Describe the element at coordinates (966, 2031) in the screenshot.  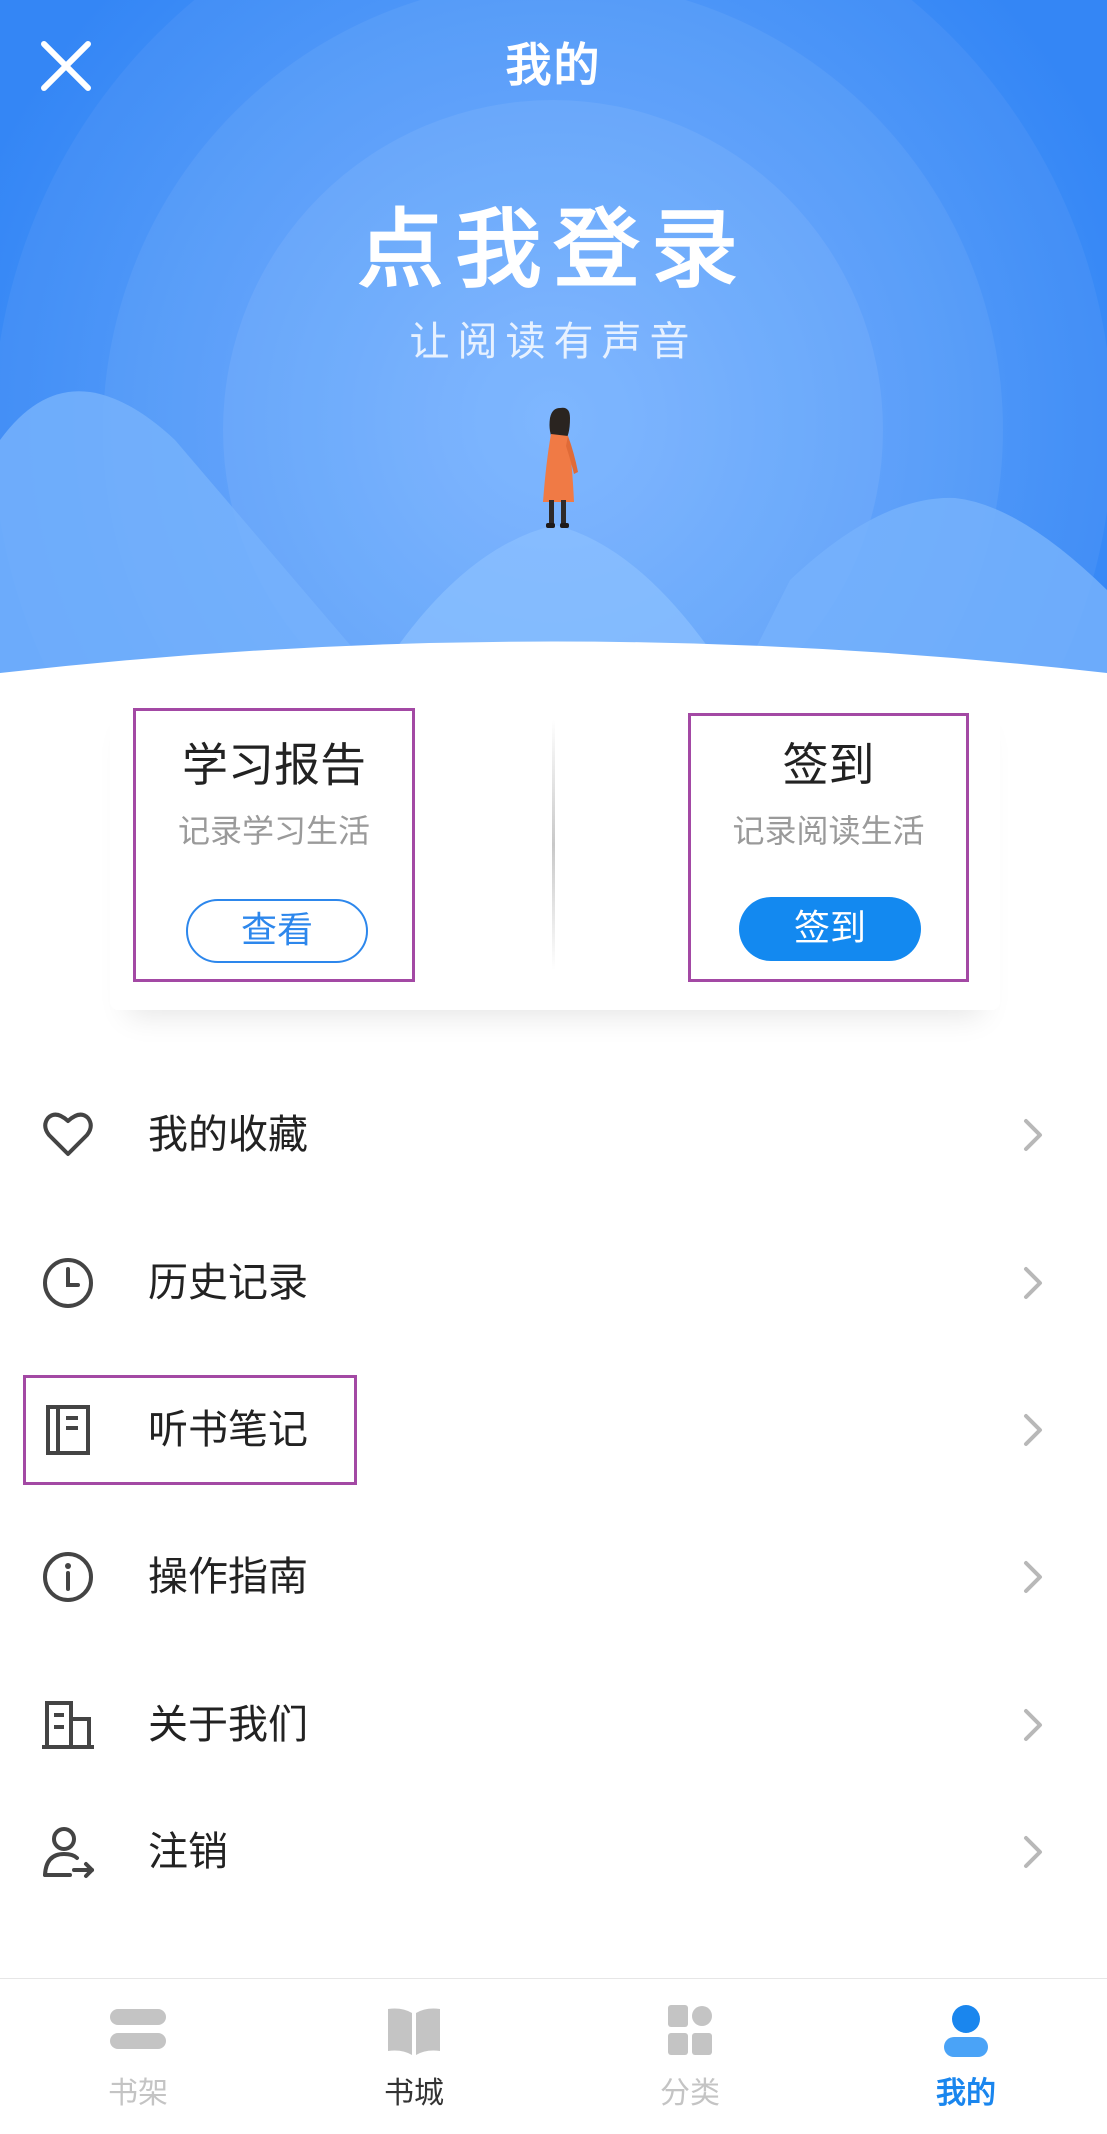
I see `user-icon` at that location.